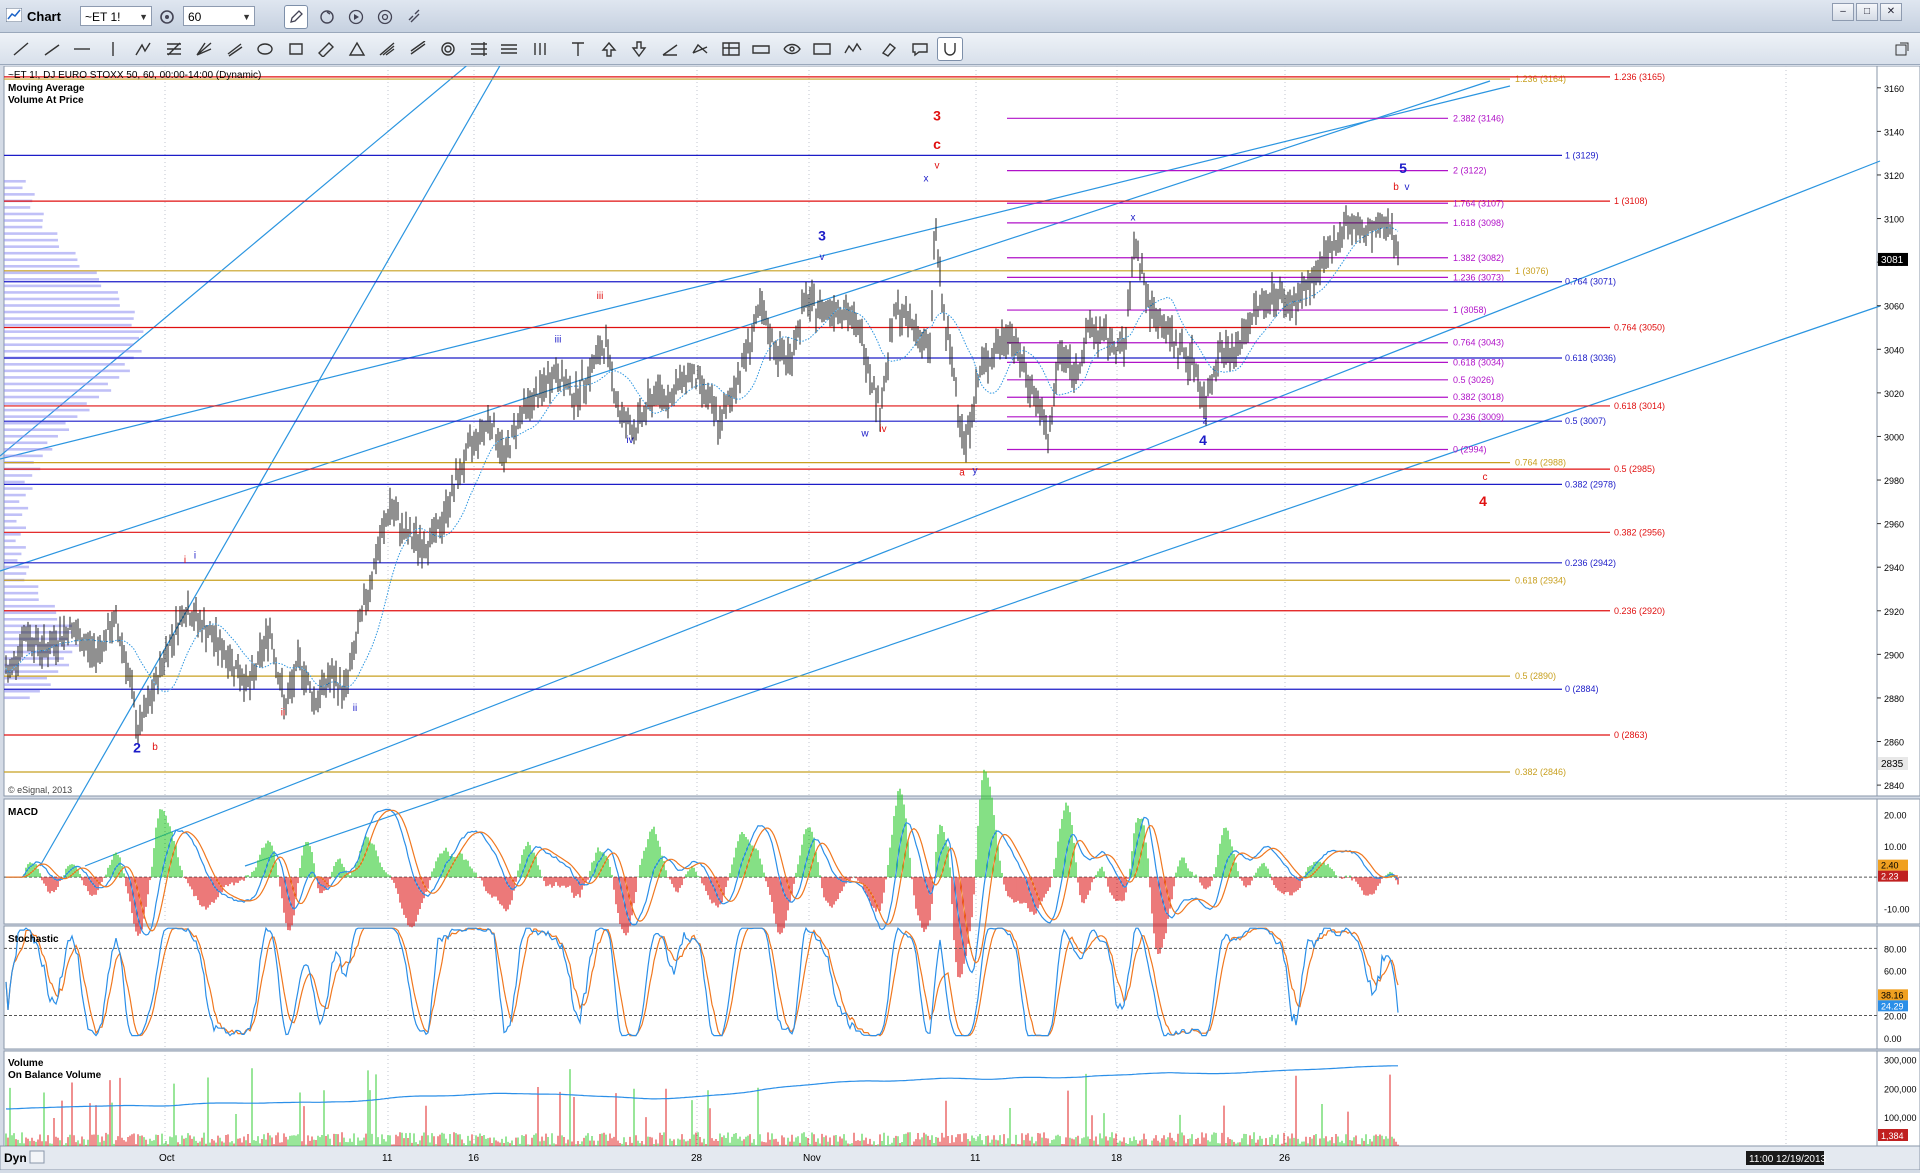 This screenshot has width=1920, height=1173. I want to click on y-tick-label: 2840, so click(1894, 786).